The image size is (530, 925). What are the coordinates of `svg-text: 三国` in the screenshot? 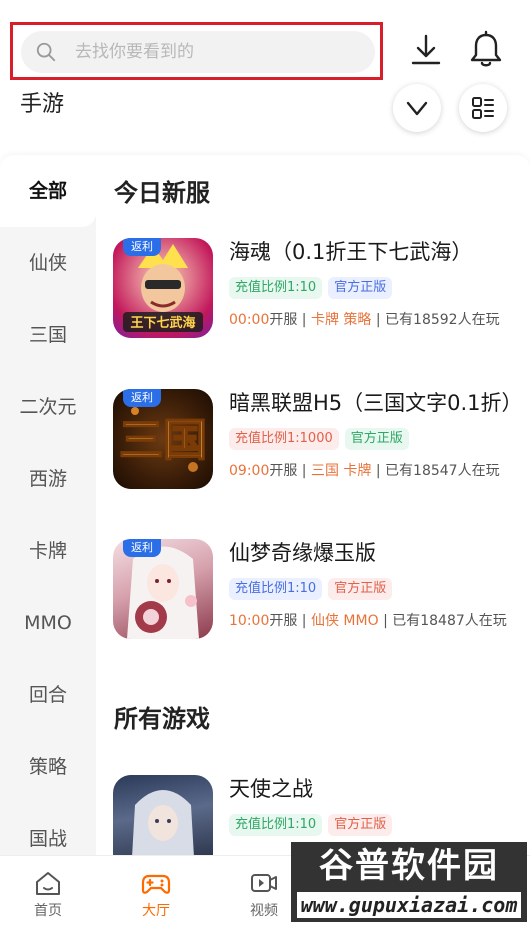 It's located at (163, 440).